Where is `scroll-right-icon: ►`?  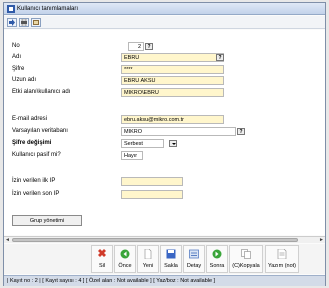
scroll-right-icon: ► is located at coordinates (321, 240).